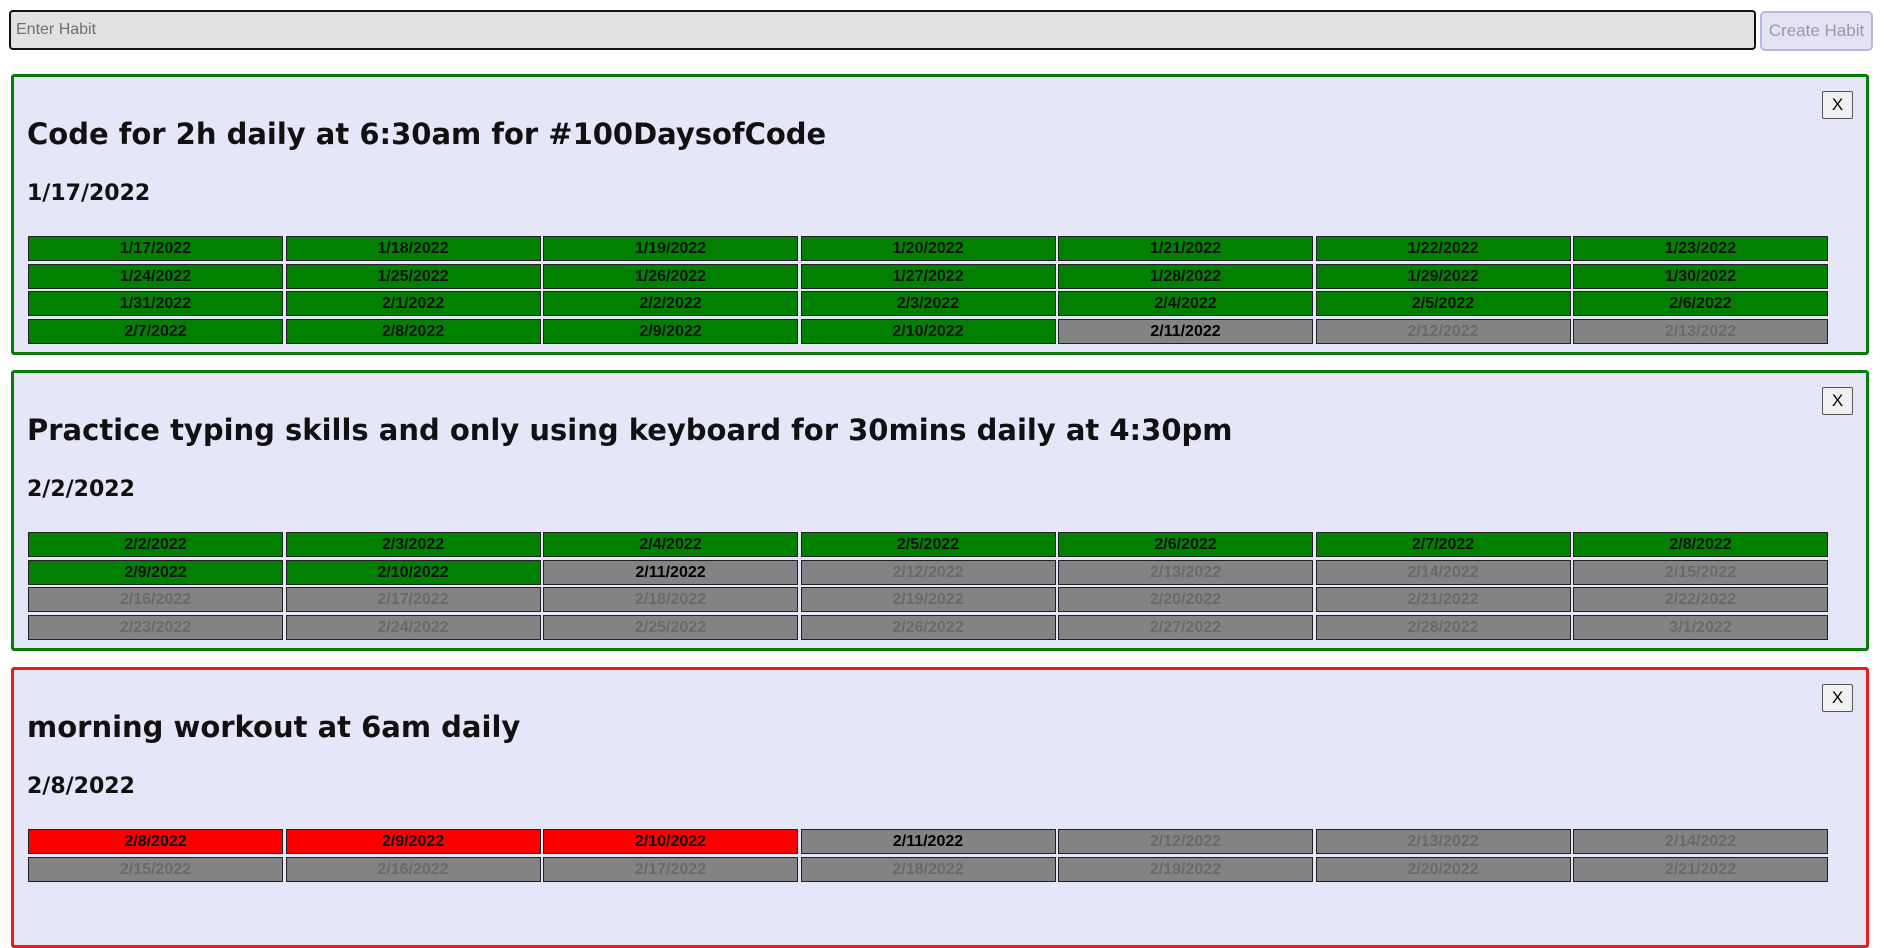 This screenshot has width=1884, height=948. Describe the element at coordinates (1185, 276) in the screenshot. I see `day-cell: 1/28/2022` at that location.